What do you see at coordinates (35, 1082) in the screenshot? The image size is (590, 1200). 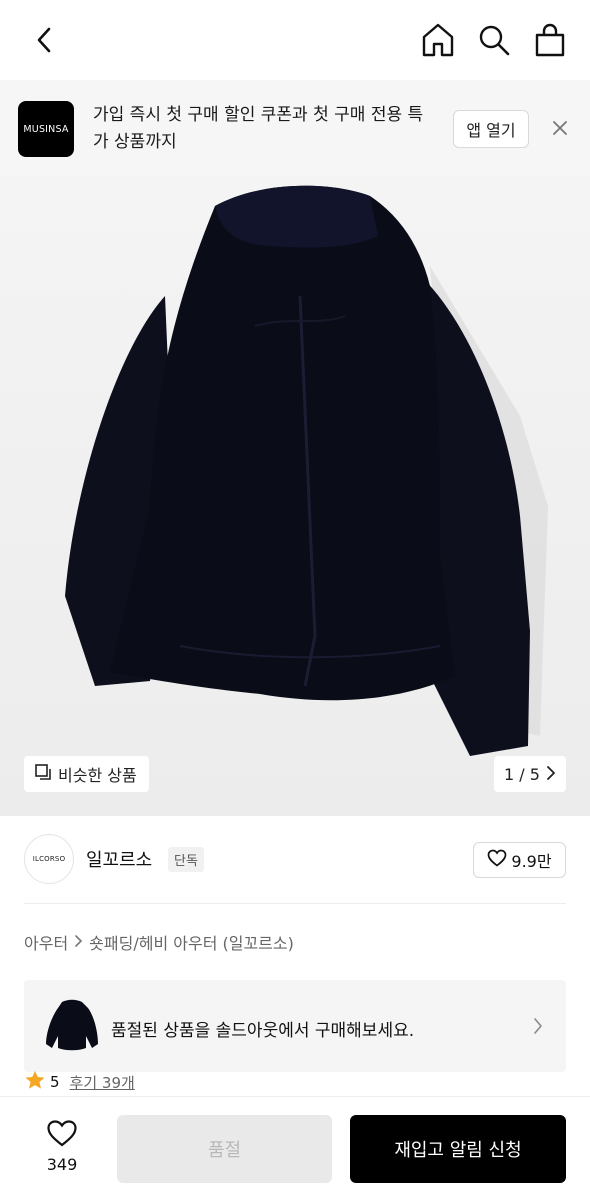 I see `star-icon` at bounding box center [35, 1082].